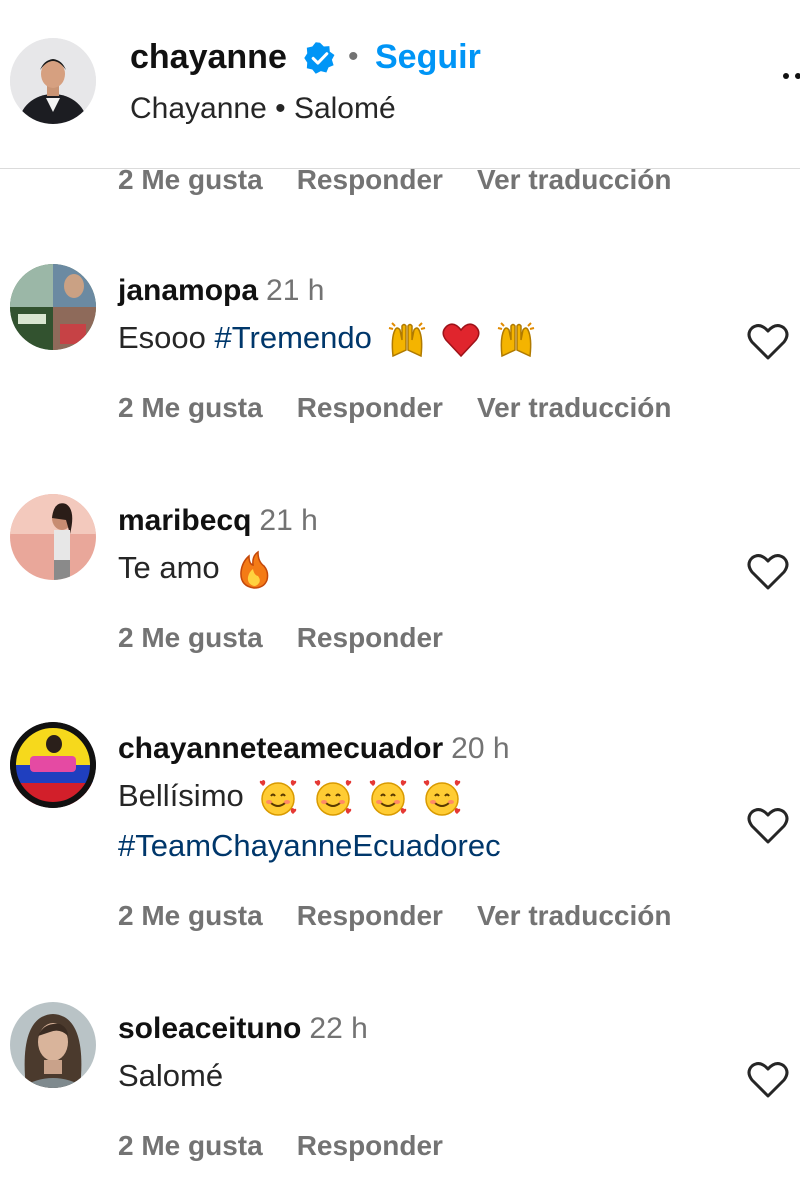 This screenshot has width=800, height=1200. I want to click on audio-subtitle: Chayanne • Salomé, so click(263, 109).